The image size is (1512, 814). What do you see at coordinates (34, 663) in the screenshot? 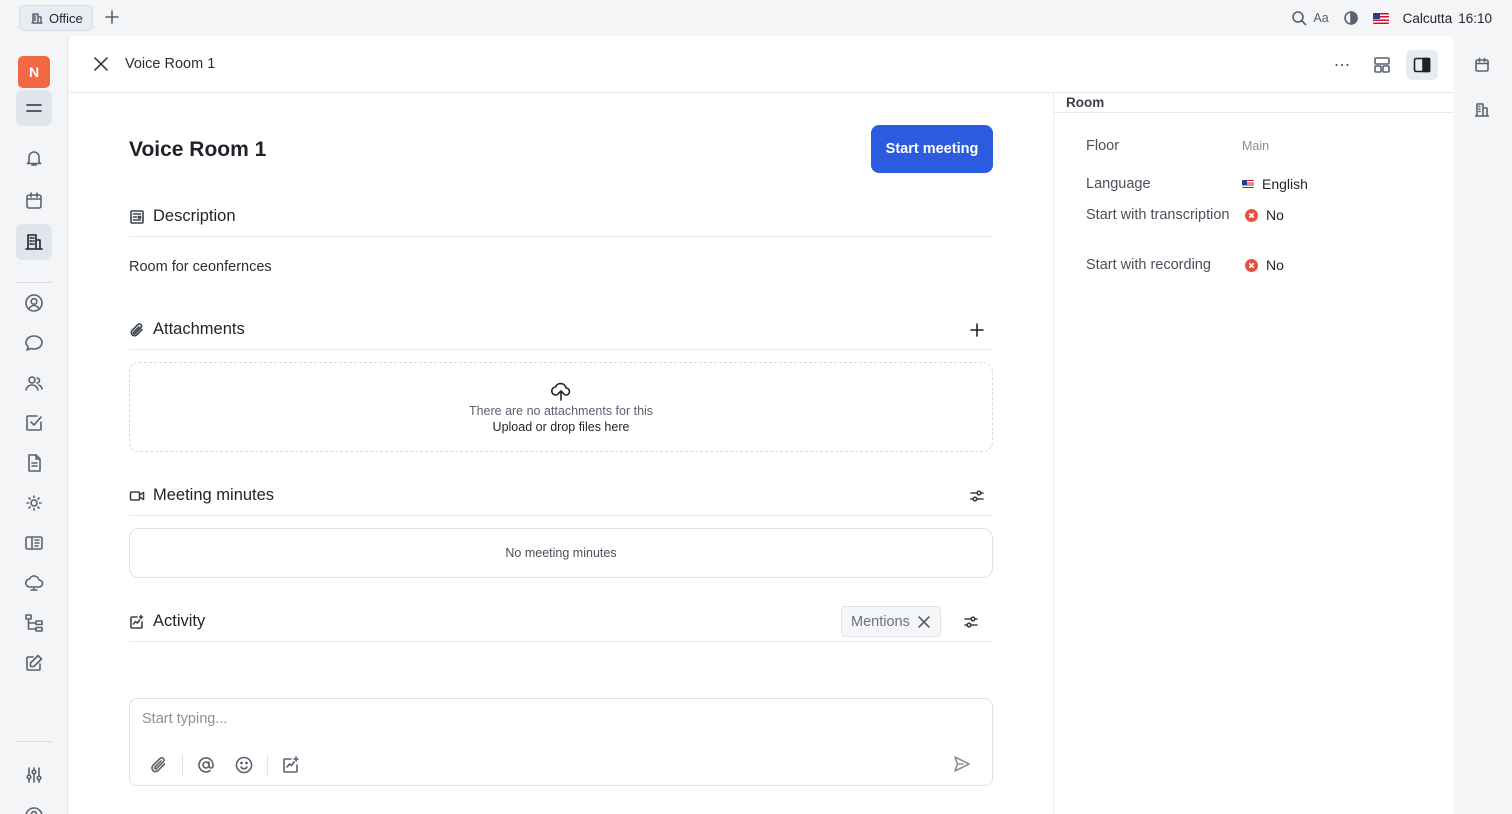
I see `nav-edit` at bounding box center [34, 663].